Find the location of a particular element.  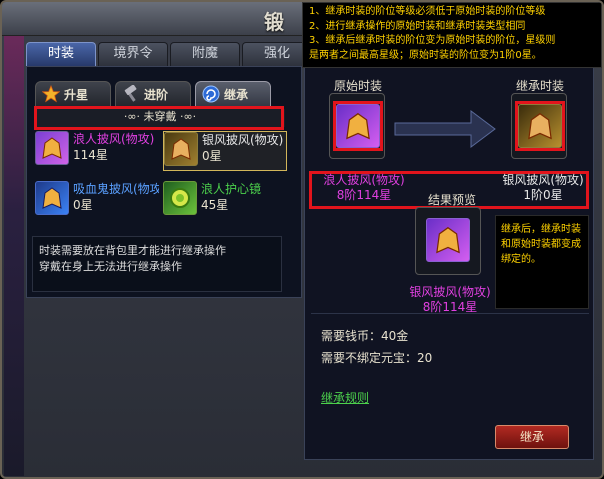

subtab-advance-label: 进阶 is located at coordinates (156, 94).